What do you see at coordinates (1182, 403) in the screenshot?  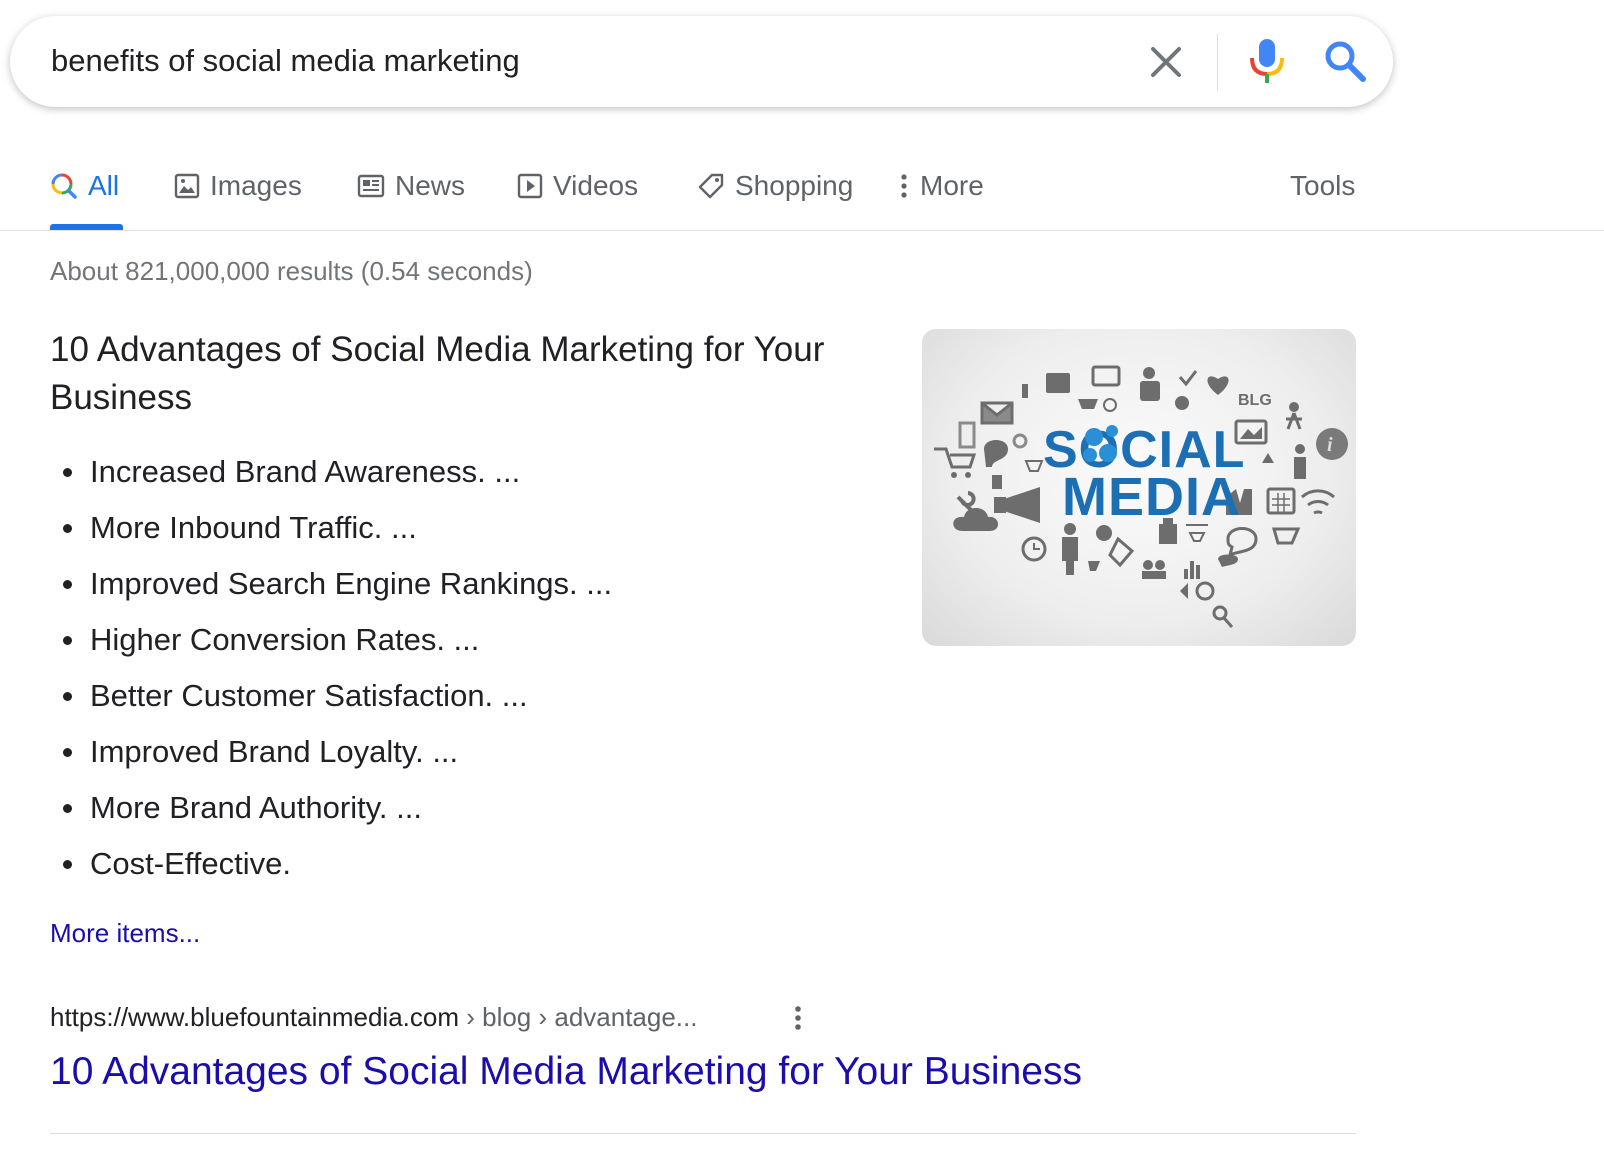 I see `sun-icon` at bounding box center [1182, 403].